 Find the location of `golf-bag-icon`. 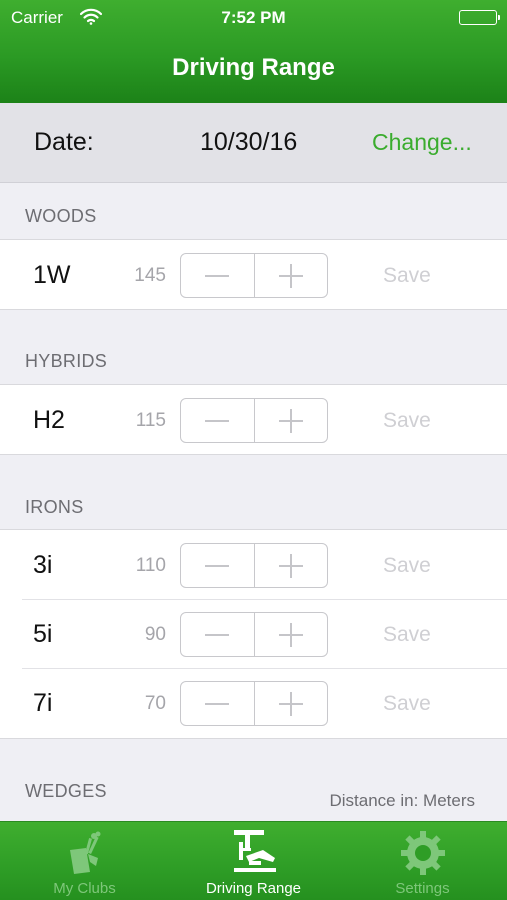

golf-bag-icon is located at coordinates (85, 853).